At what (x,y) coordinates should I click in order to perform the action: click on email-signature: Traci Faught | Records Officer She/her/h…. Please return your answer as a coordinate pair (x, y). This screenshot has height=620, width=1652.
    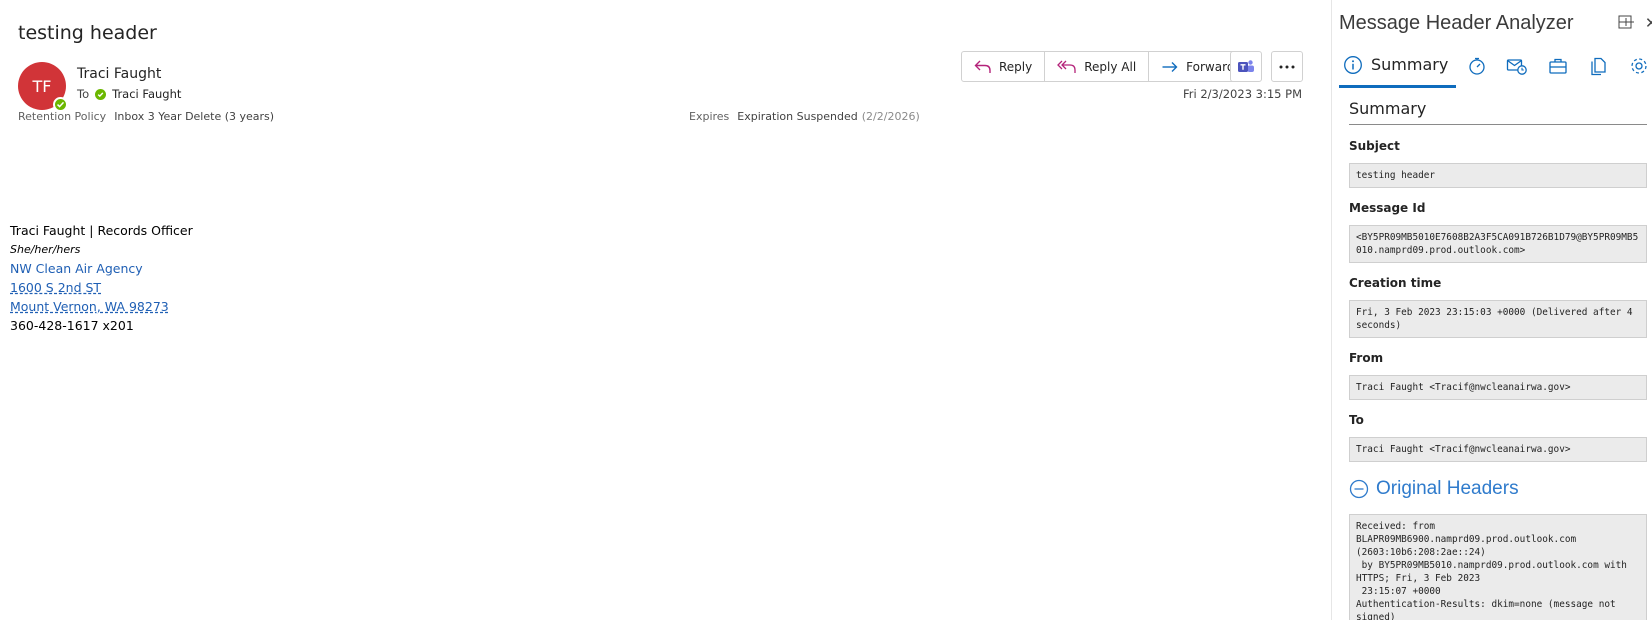
    Looking at the image, I should click on (101, 278).